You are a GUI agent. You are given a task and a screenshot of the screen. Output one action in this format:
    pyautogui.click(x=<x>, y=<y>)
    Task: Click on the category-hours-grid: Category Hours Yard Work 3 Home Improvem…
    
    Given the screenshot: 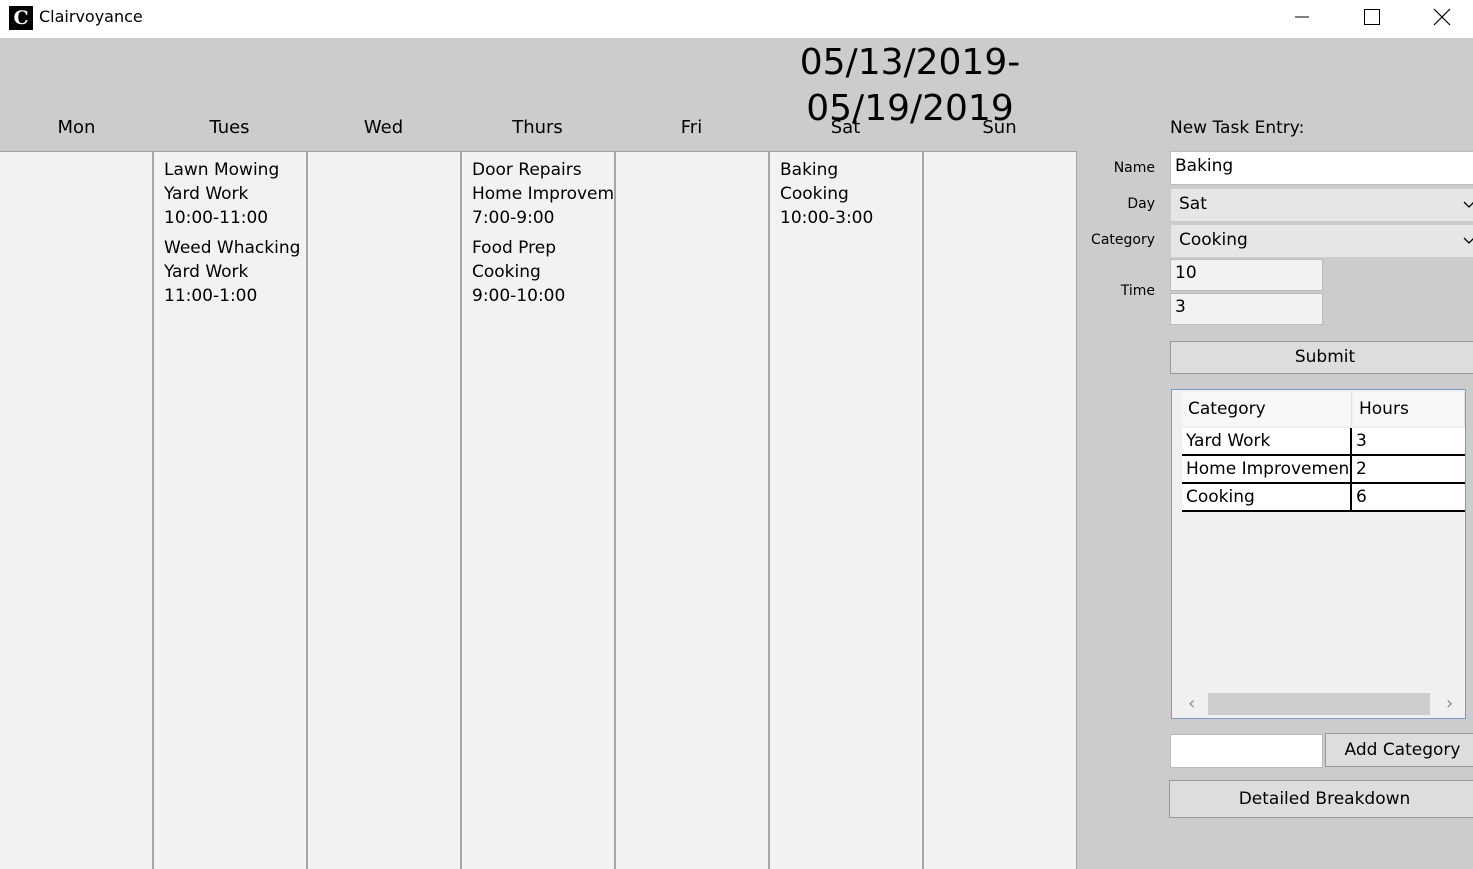 What is the action you would take?
    pyautogui.click(x=1318, y=554)
    